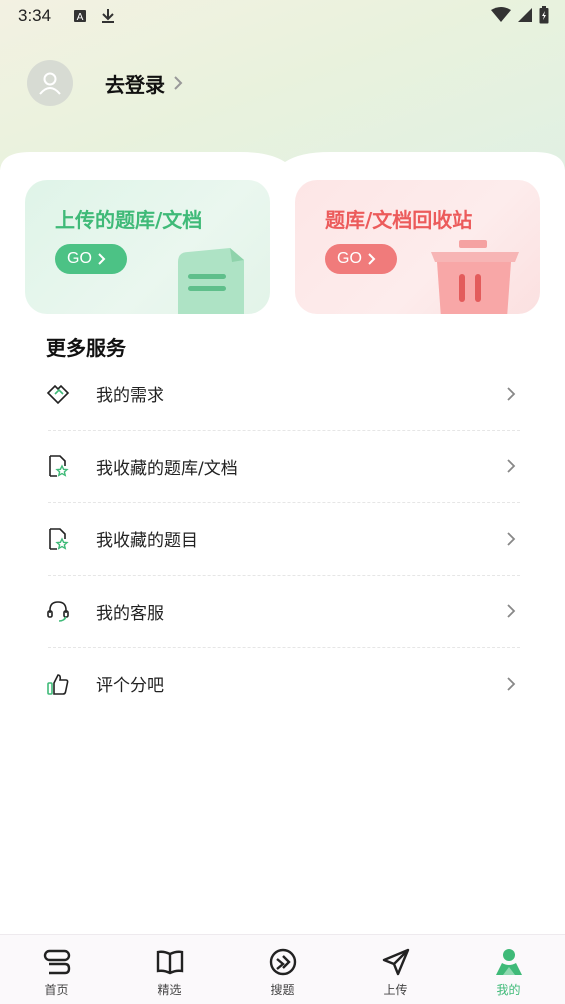 The width and height of the screenshot is (565, 1004). What do you see at coordinates (283, 962) in the screenshot?
I see `search-circle-icon` at bounding box center [283, 962].